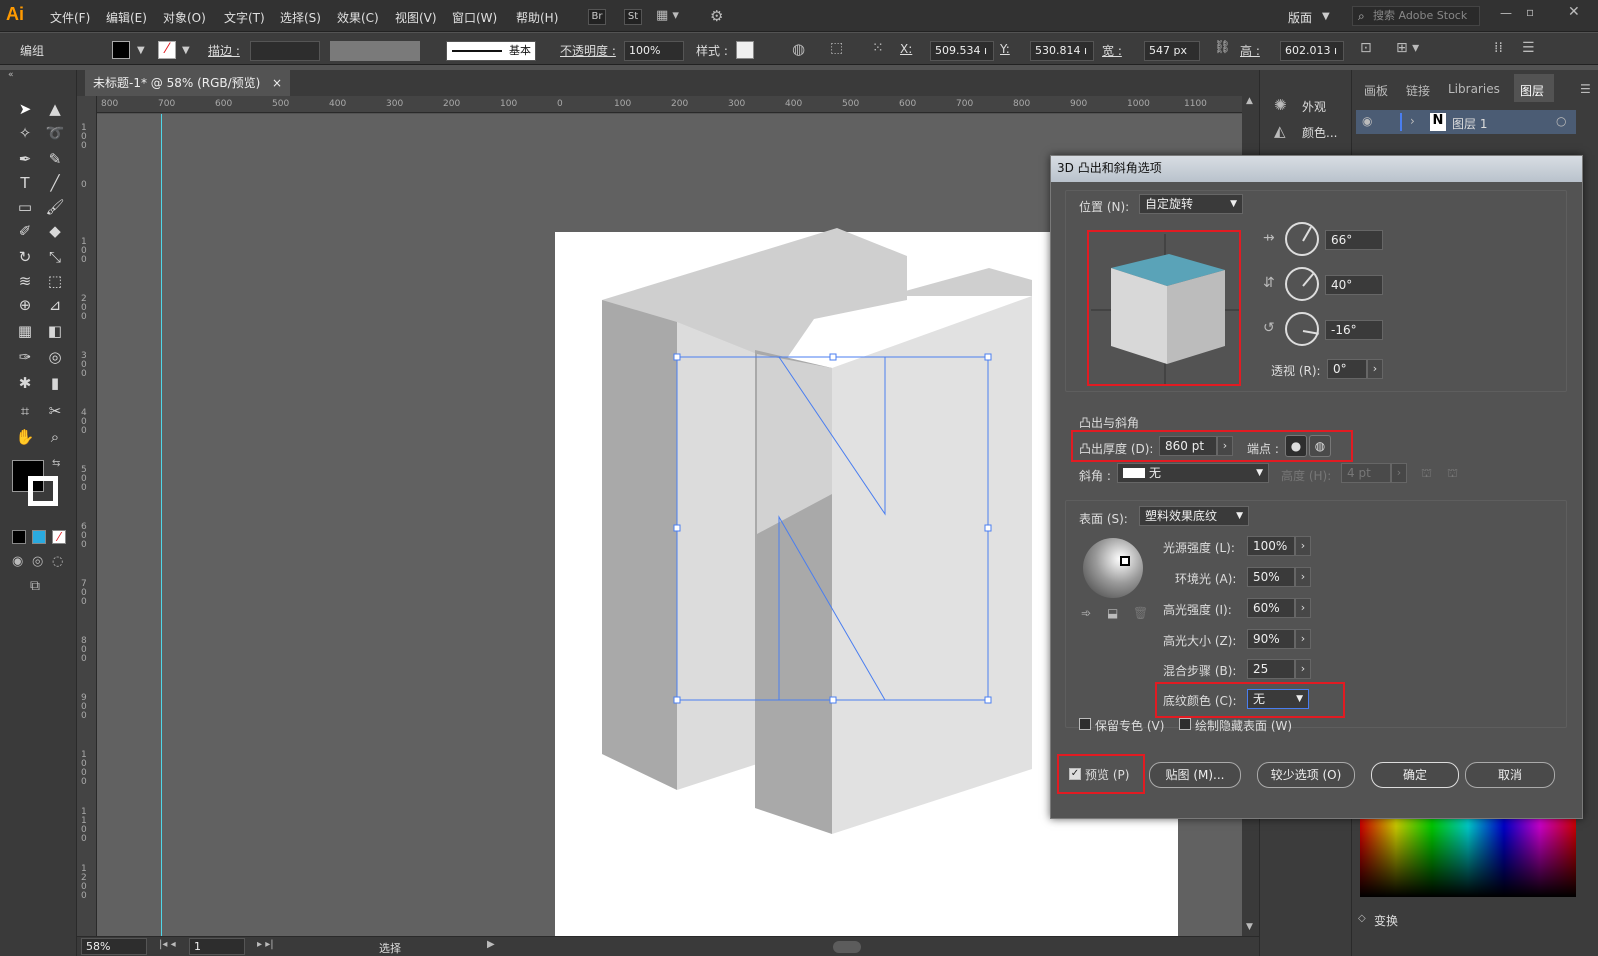 This screenshot has width=1598, height=956. I want to click on highlight-size-slider-button: ›, so click(1303, 639).